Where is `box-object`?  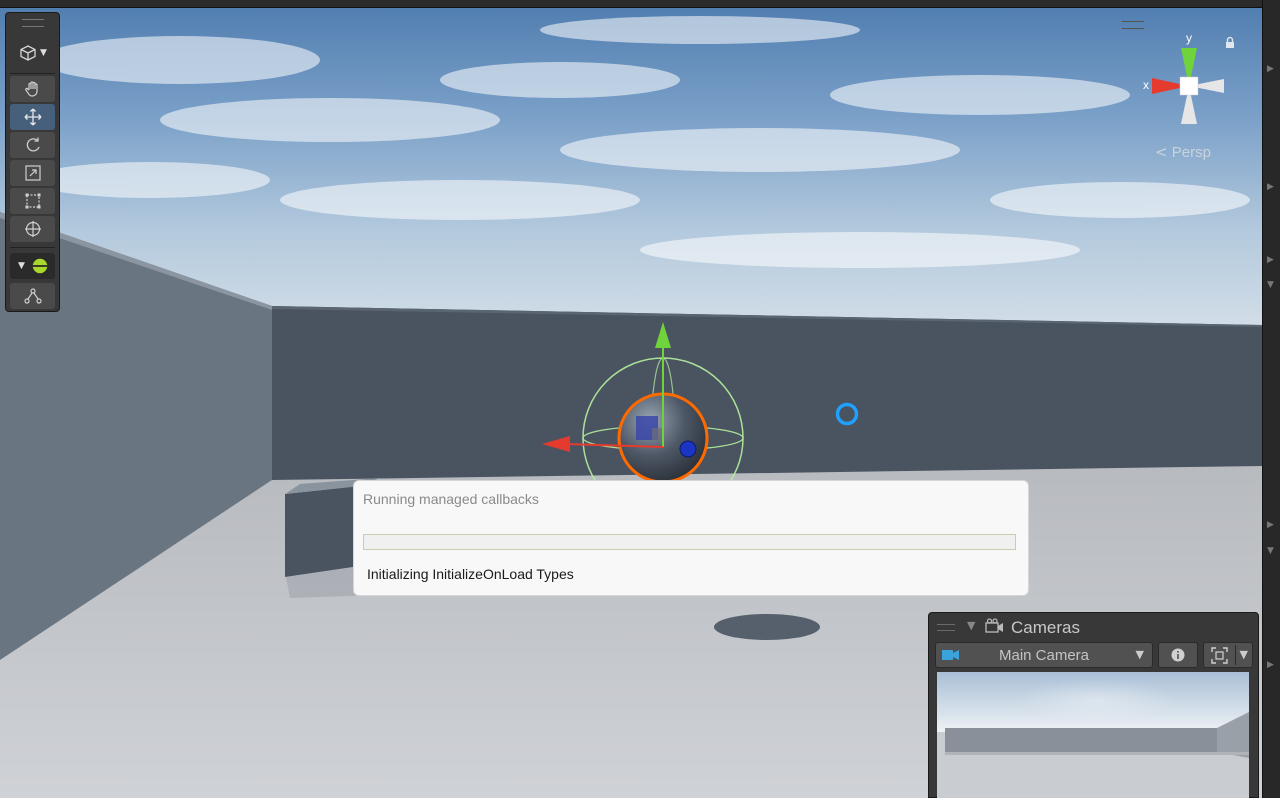 box-object is located at coordinates (322, 531).